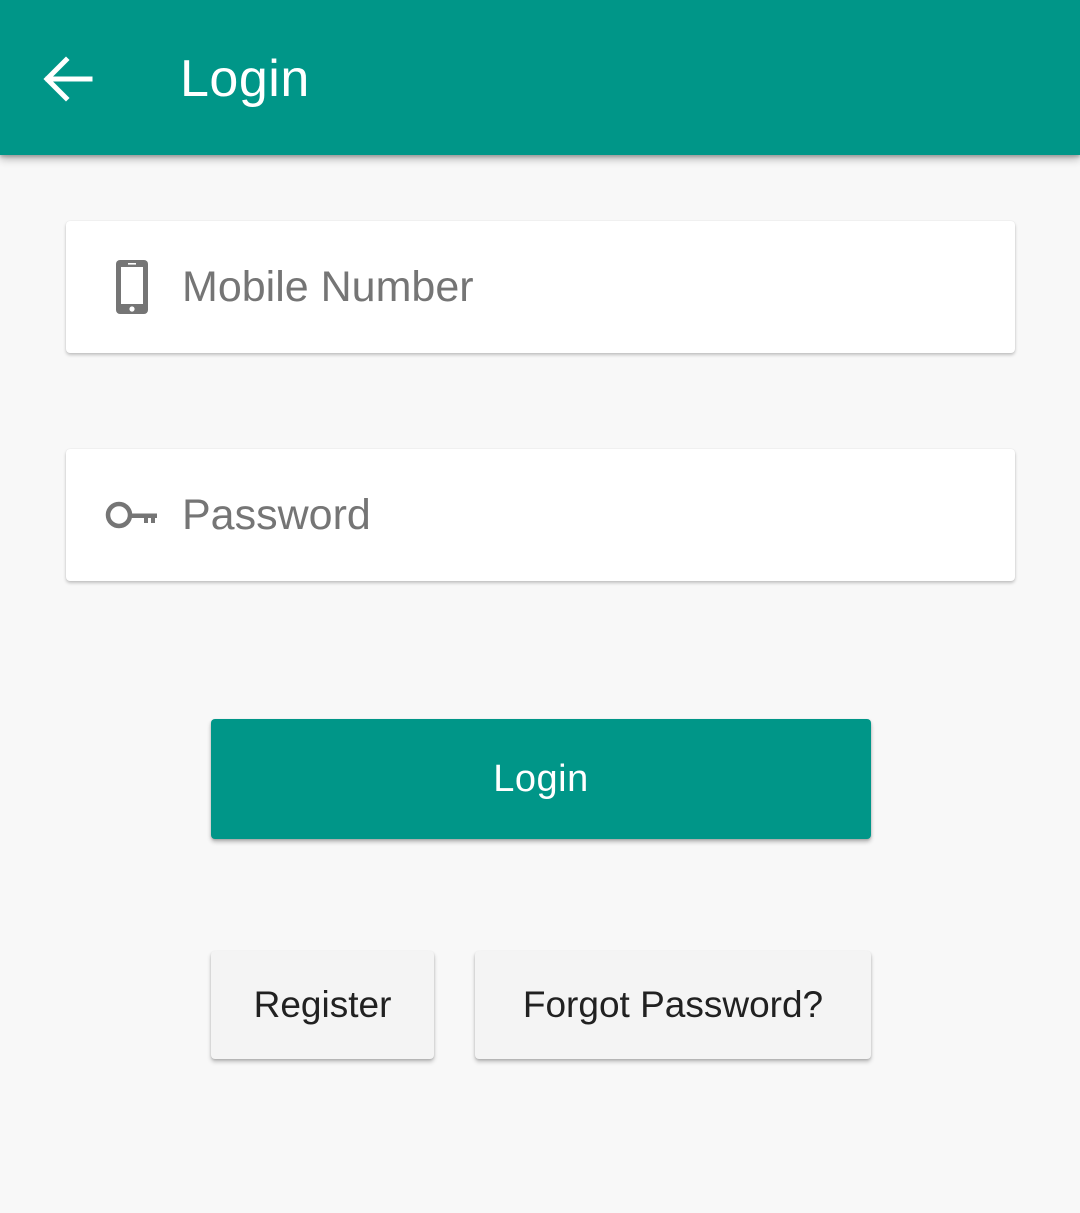  I want to click on page-title: Login, so click(245, 79).